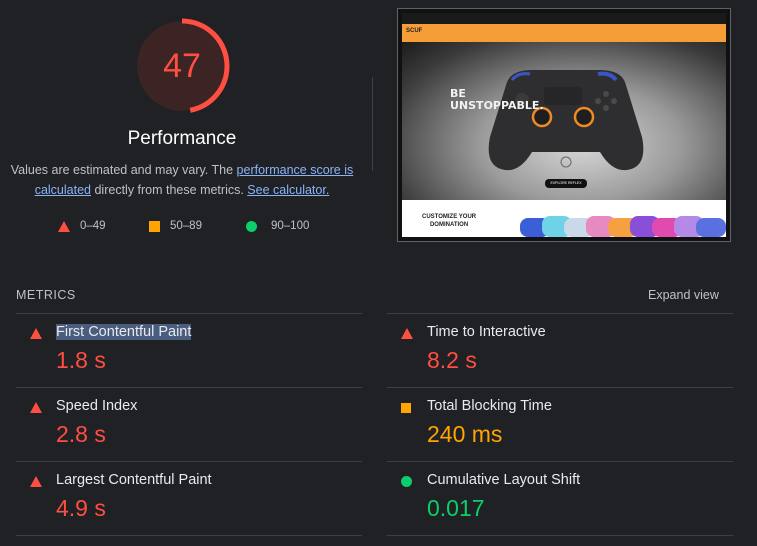 The height and width of the screenshot is (546, 757). What do you see at coordinates (97, 406) in the screenshot?
I see `metric-label: Speed Index` at bounding box center [97, 406].